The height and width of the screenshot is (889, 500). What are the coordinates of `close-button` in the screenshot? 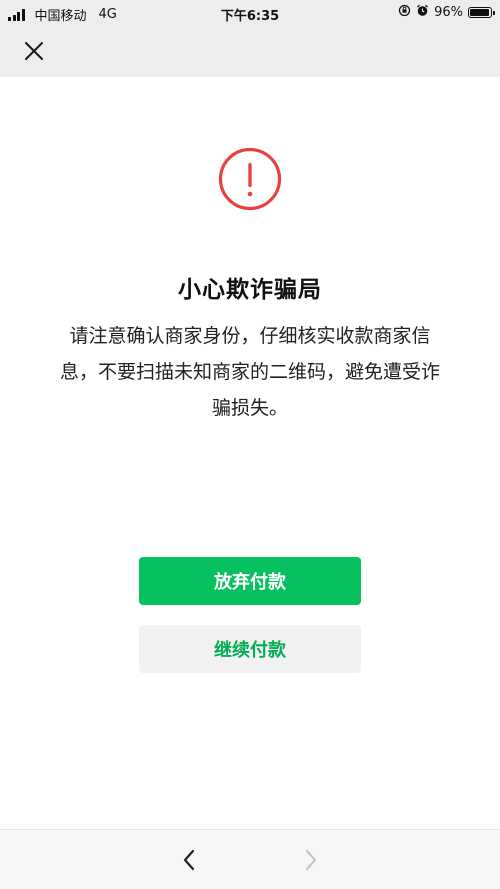 It's located at (34, 51).